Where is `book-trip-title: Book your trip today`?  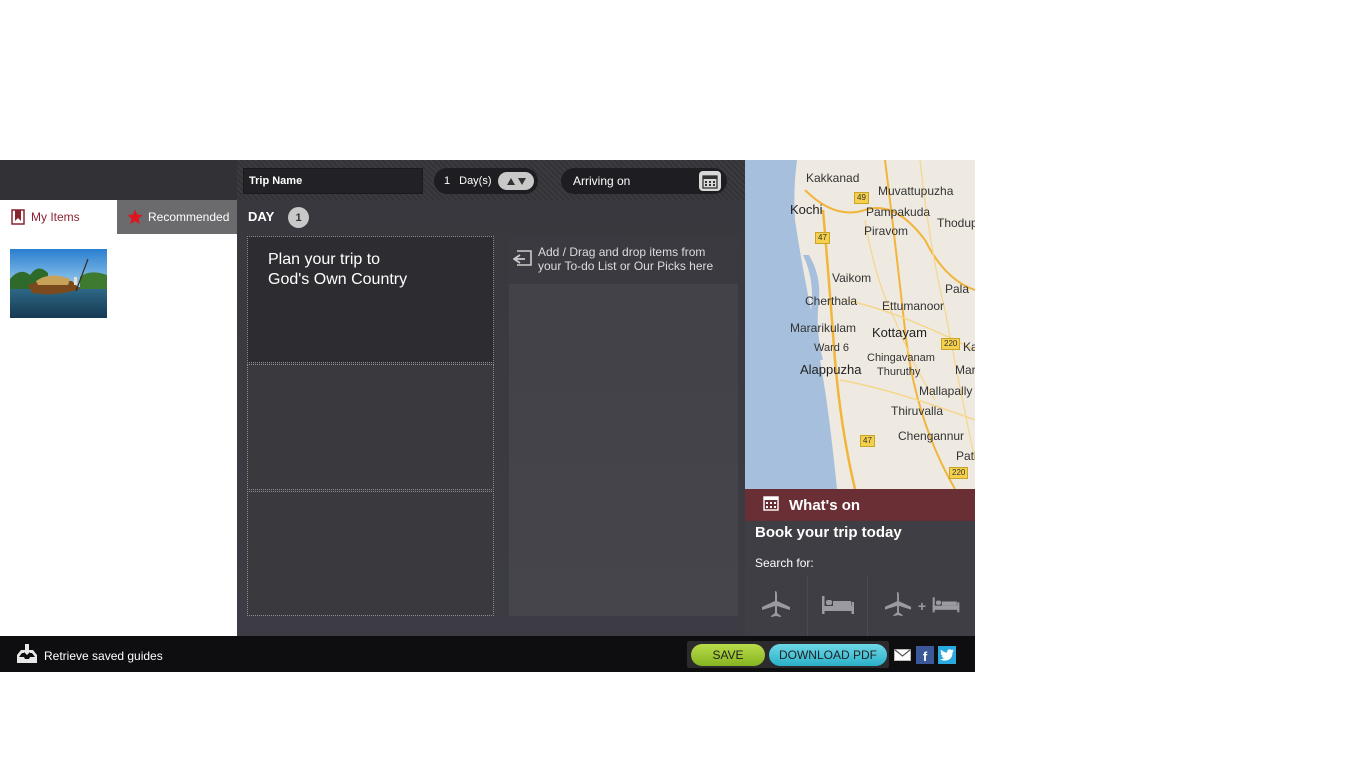
book-trip-title: Book your trip today is located at coordinates (828, 532).